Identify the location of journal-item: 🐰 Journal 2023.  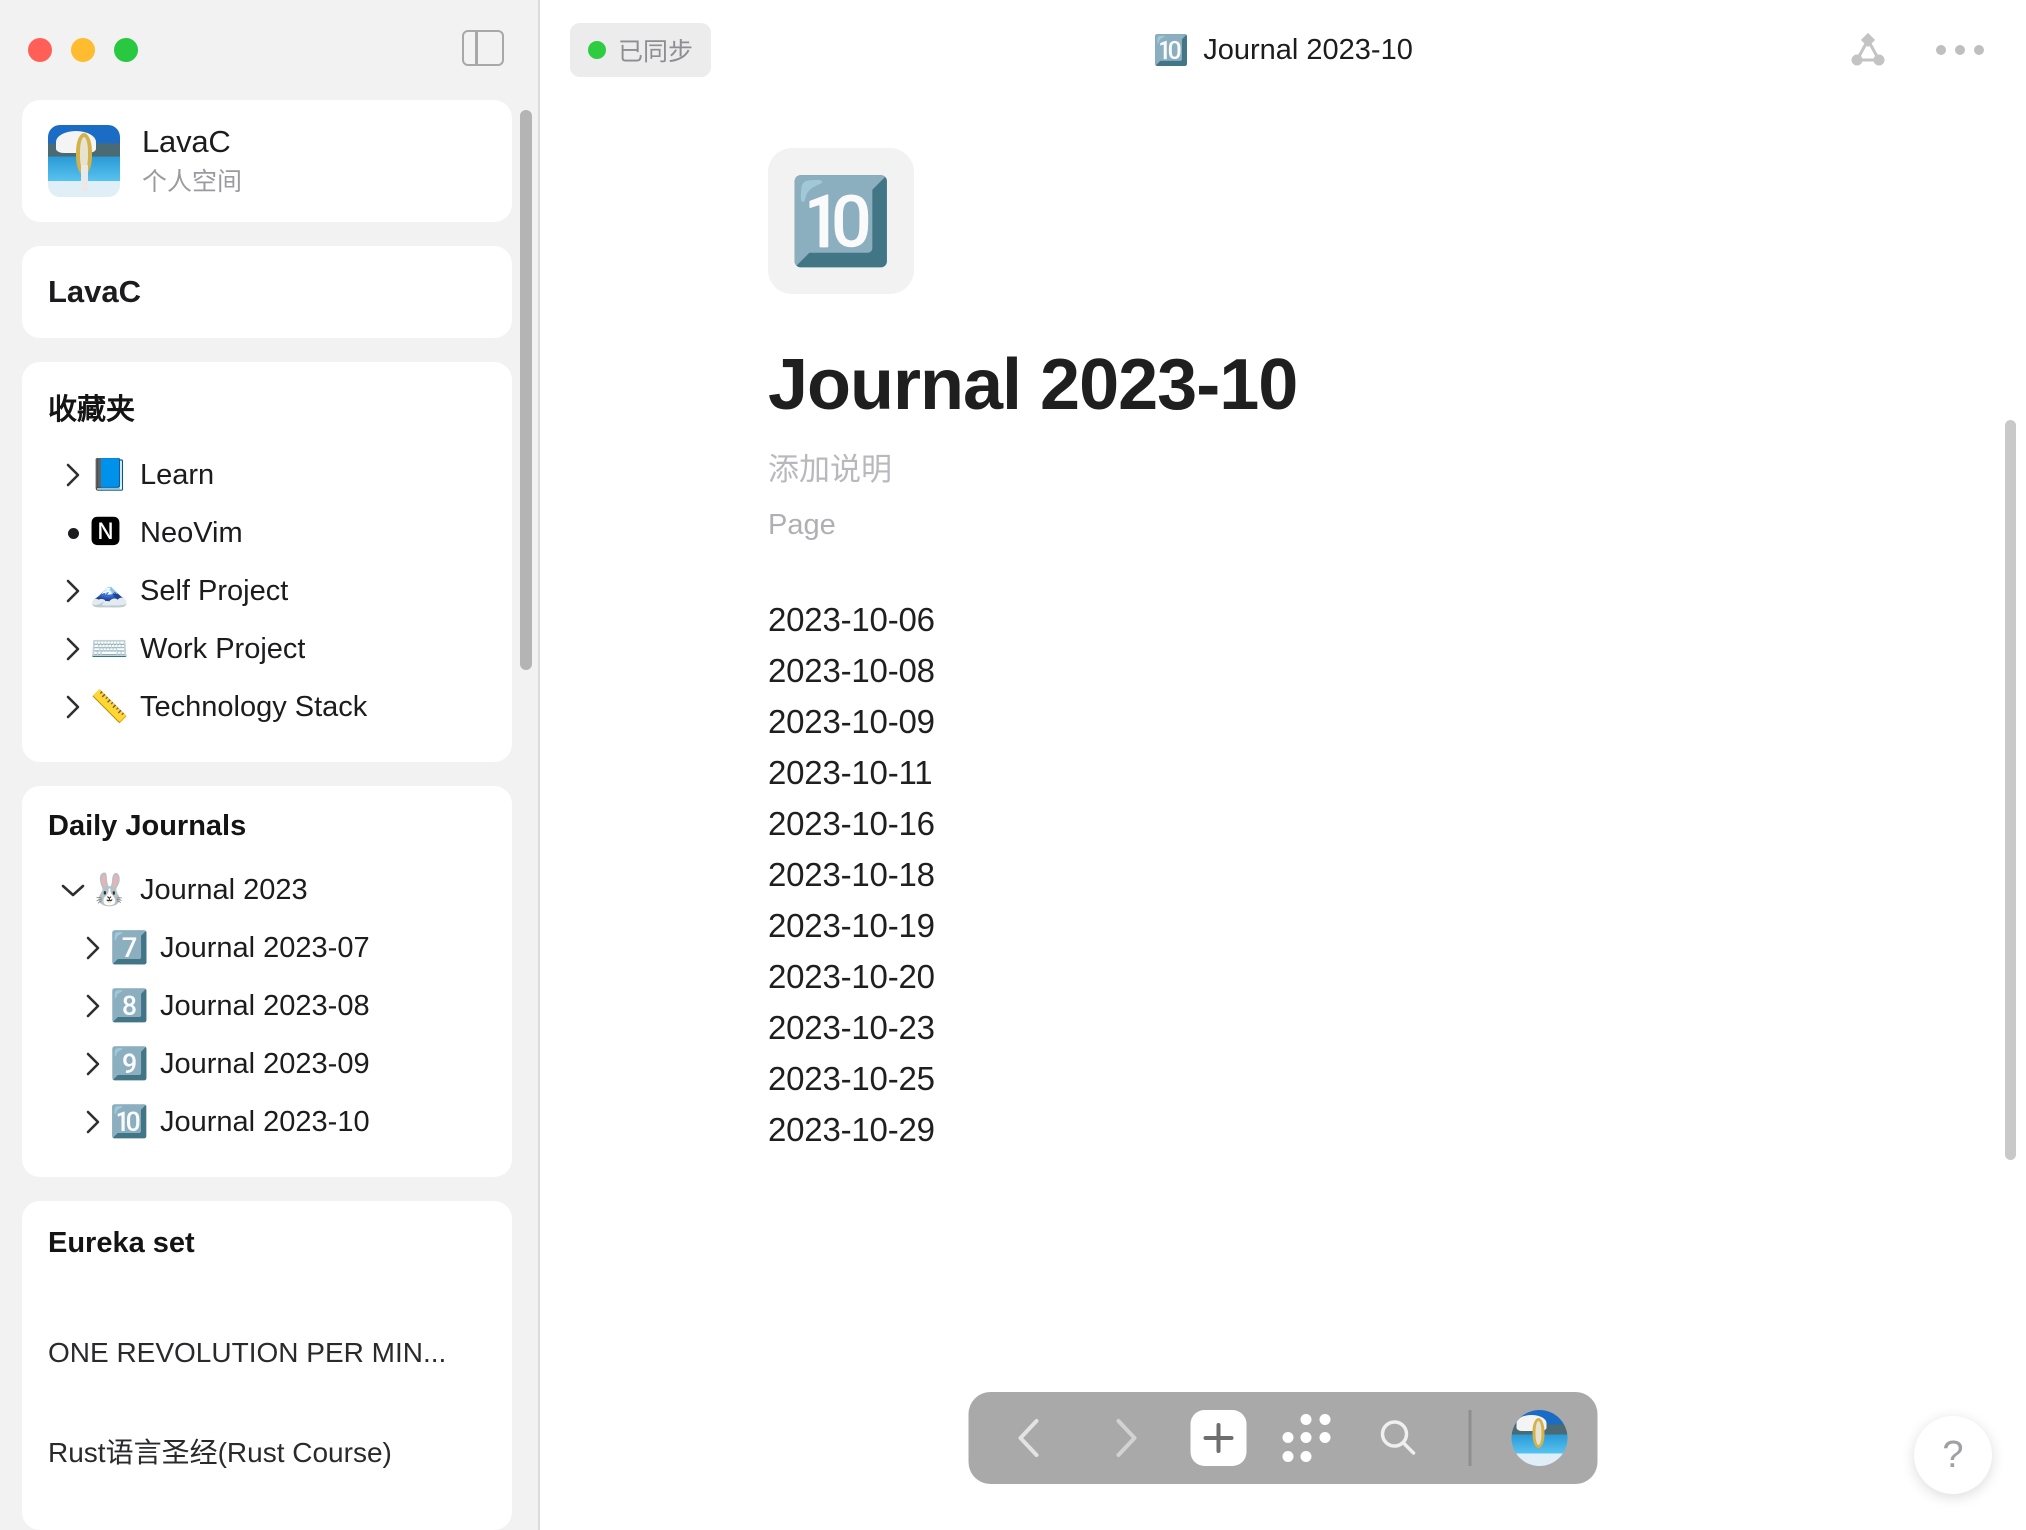
(267, 890).